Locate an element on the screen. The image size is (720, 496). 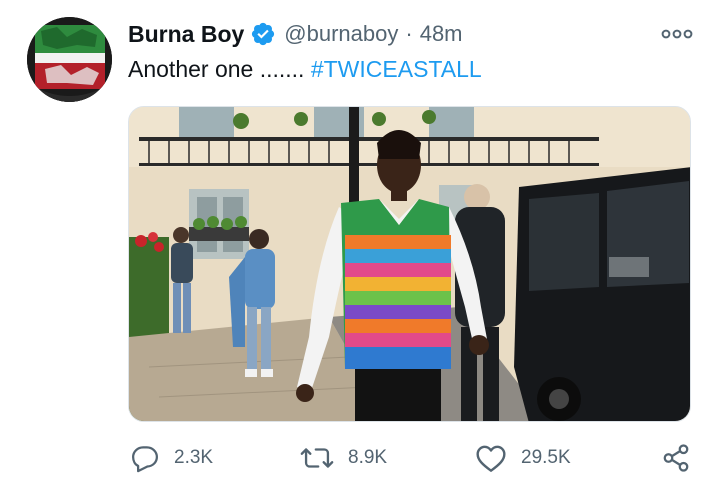
avatar is located at coordinates (69, 59).